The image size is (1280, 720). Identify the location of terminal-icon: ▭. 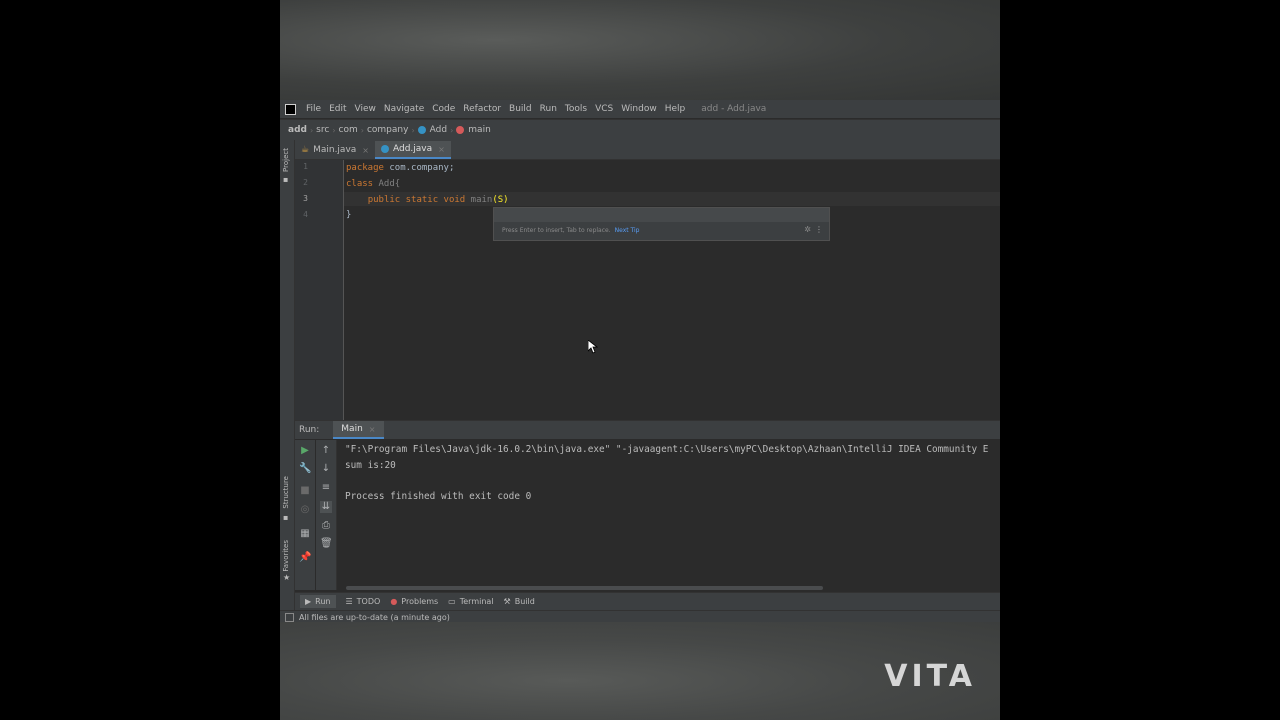
(452, 601).